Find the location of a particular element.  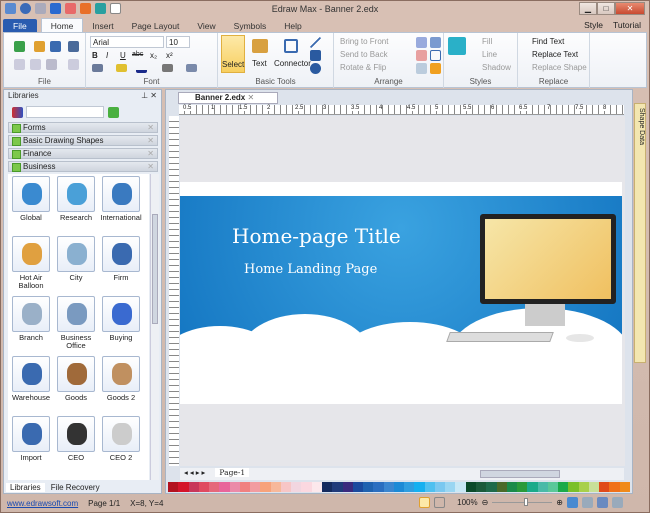

grid-icon is located at coordinates (602, 502).